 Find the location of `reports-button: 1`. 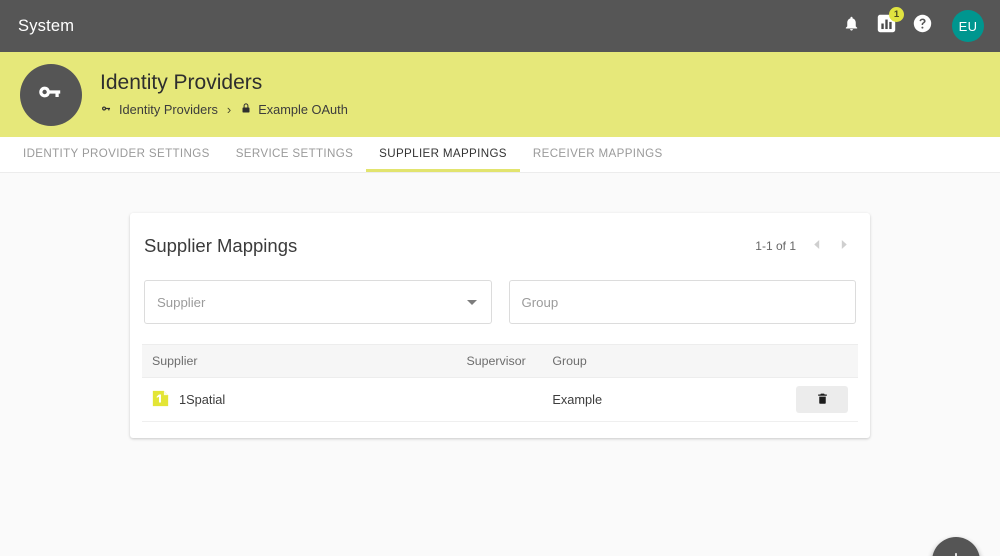

reports-button: 1 is located at coordinates (890, 22).